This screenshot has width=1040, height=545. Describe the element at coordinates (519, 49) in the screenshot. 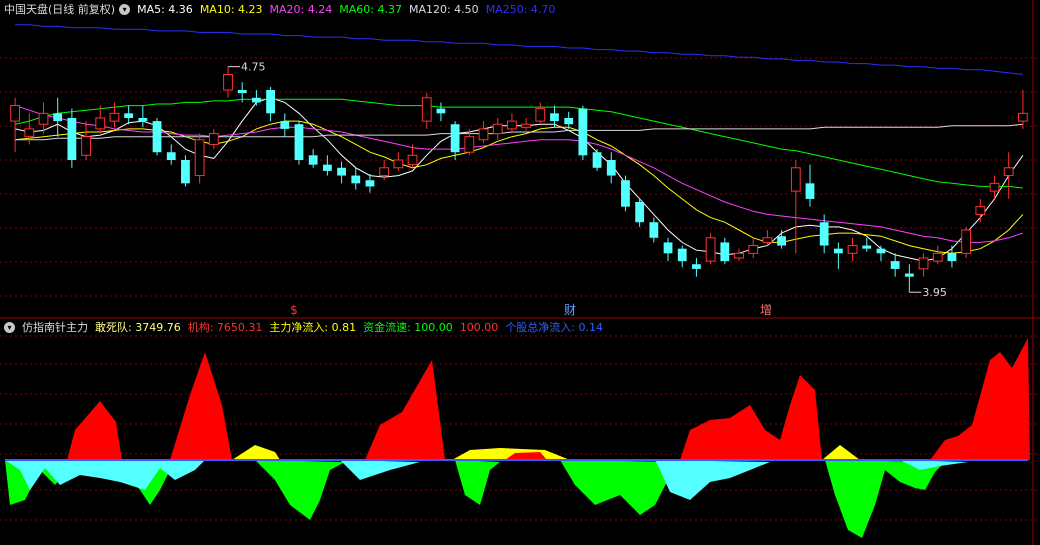

I see `ma-line-ma250` at that location.